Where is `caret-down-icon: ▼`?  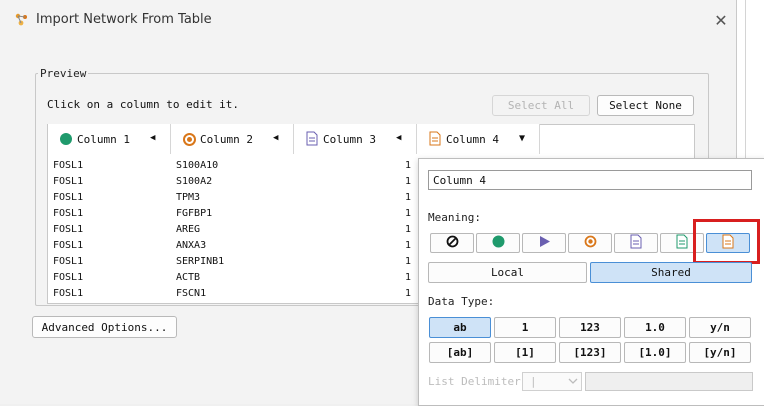
caret-down-icon: ▼ is located at coordinates (522, 138).